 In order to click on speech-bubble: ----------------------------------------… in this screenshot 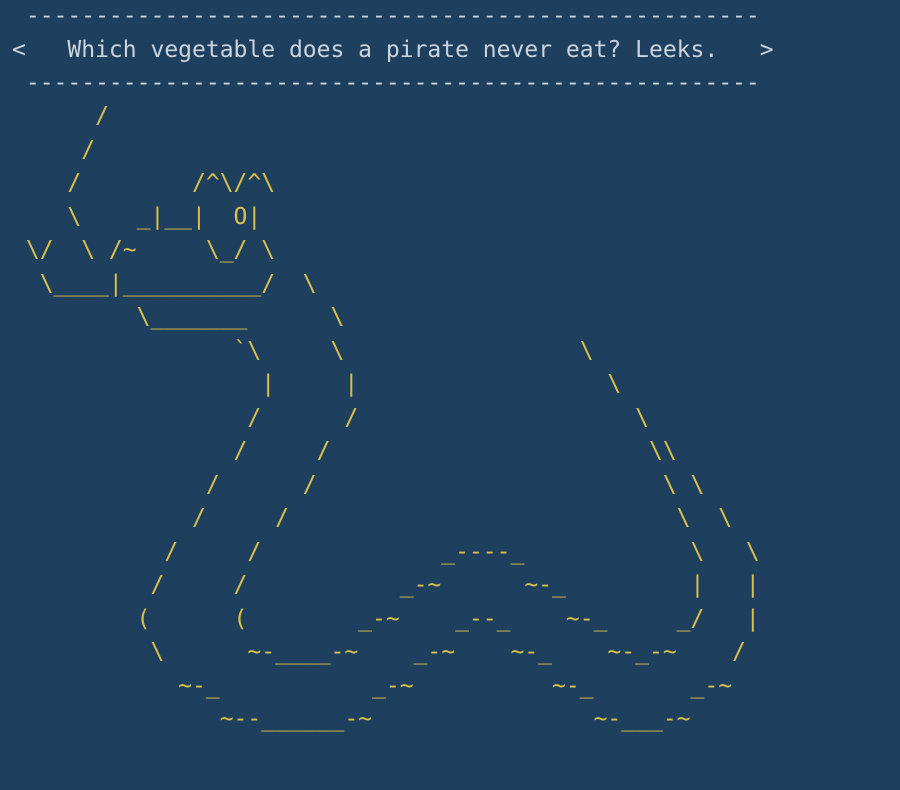, I will do `click(393, 50)`.